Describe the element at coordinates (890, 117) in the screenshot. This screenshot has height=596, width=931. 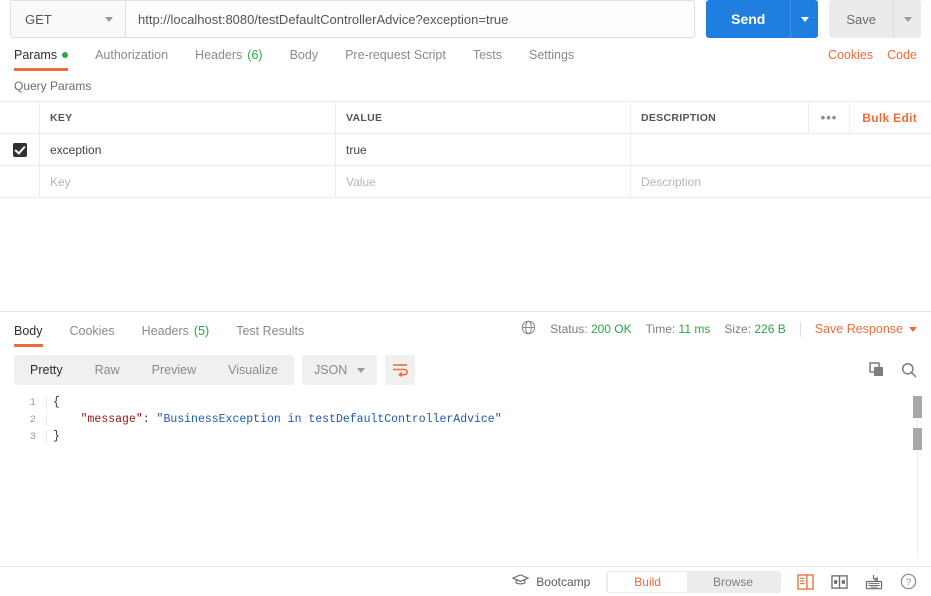
I see `bulk-edit-button: Bulk Edit` at that location.